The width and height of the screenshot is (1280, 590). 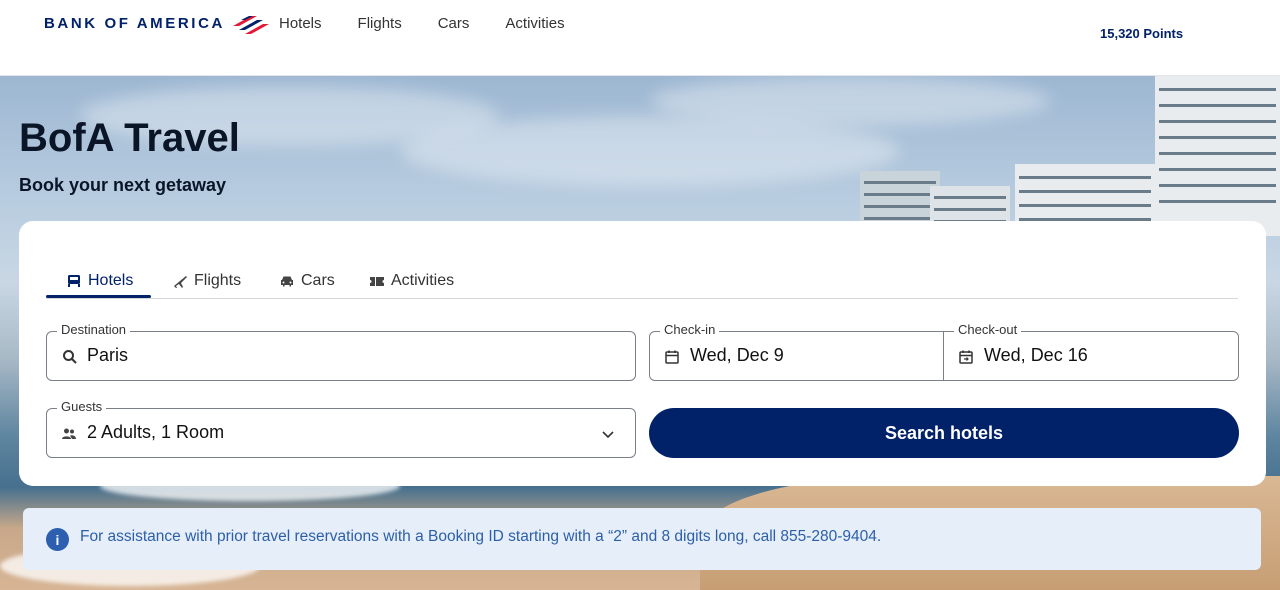 I want to click on tab-hotels: Hotels, so click(x=99, y=281).